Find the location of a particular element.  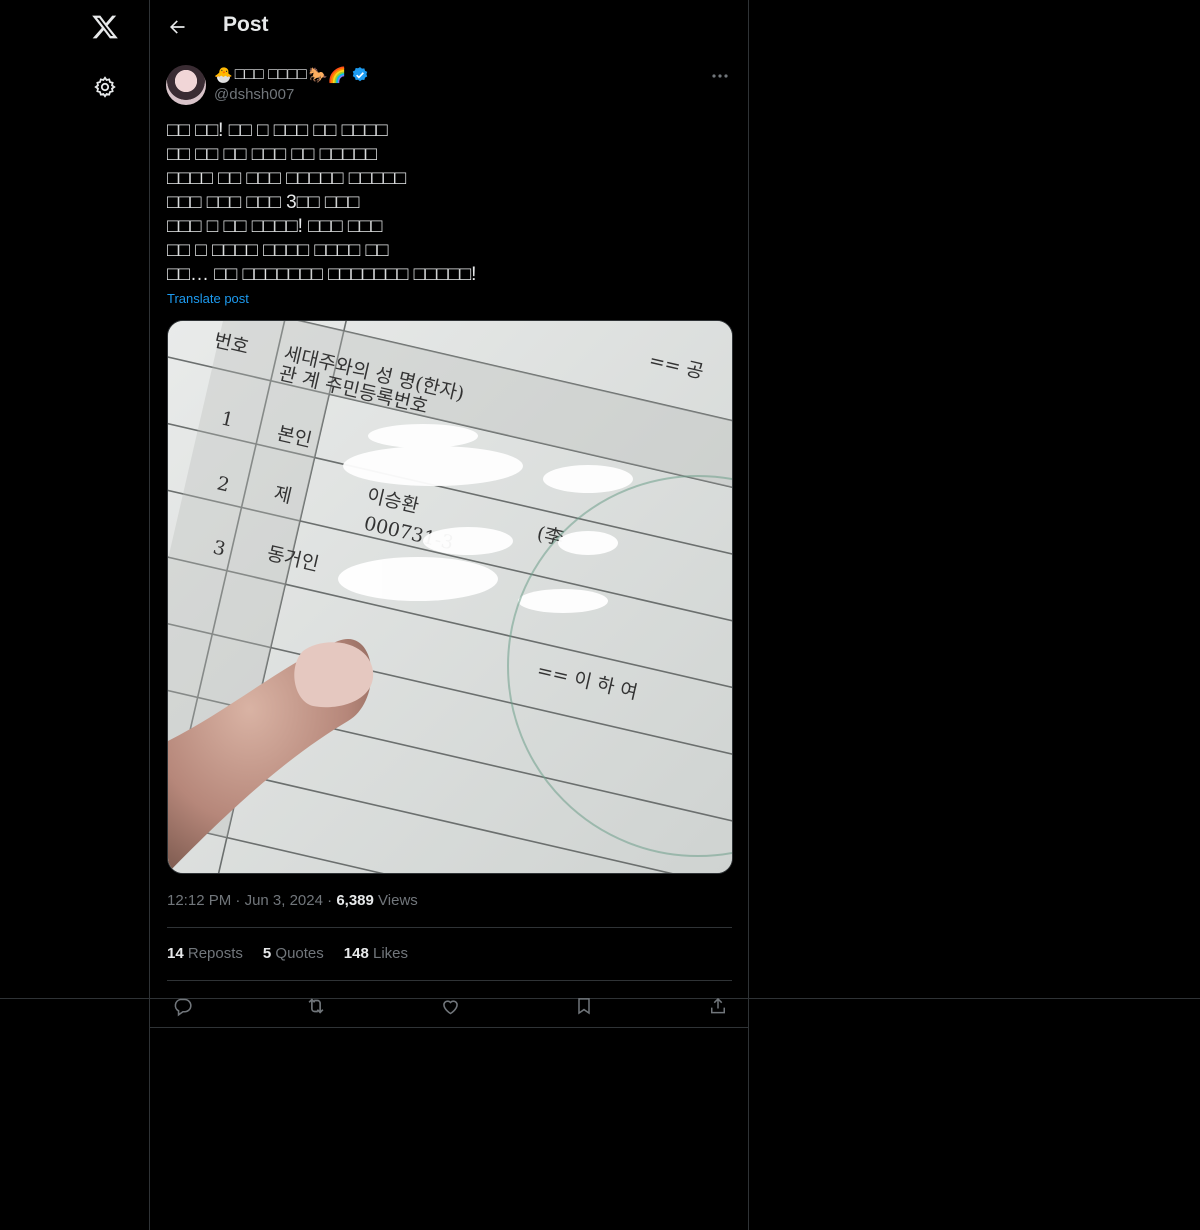

post-text-line: □□ □□ □□ □□□ □□ □□□□□ is located at coordinates (272, 154).